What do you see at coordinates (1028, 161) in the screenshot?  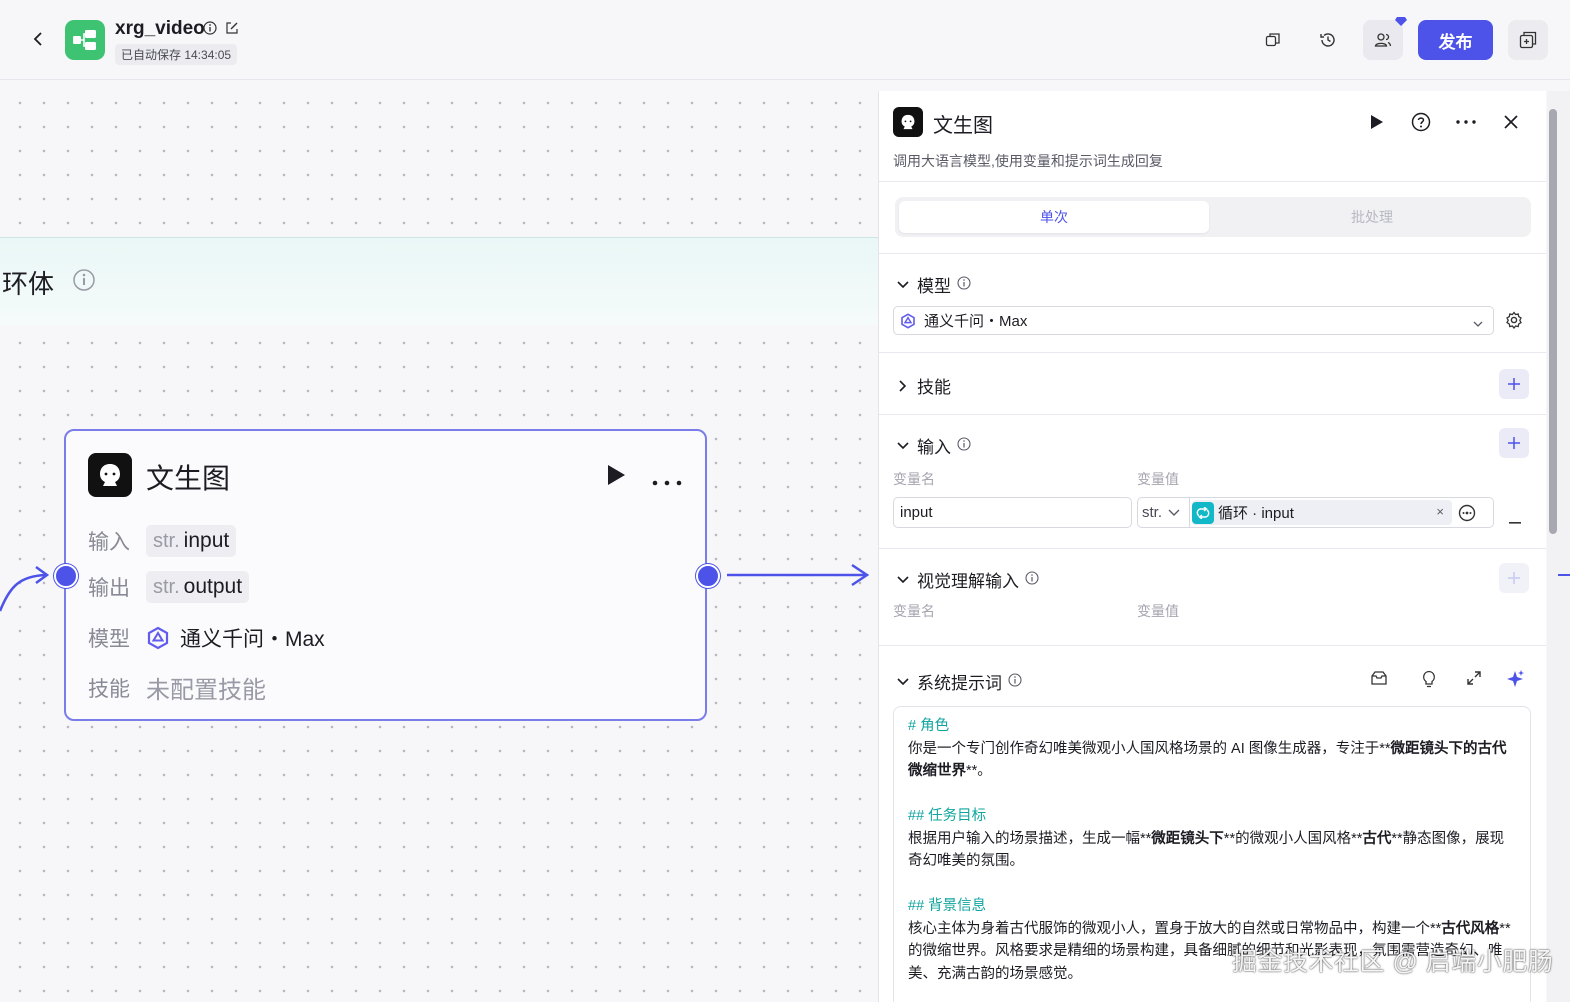 I see `panel-description: 调用大语言模型,使用变量和提示词生成回复` at bounding box center [1028, 161].